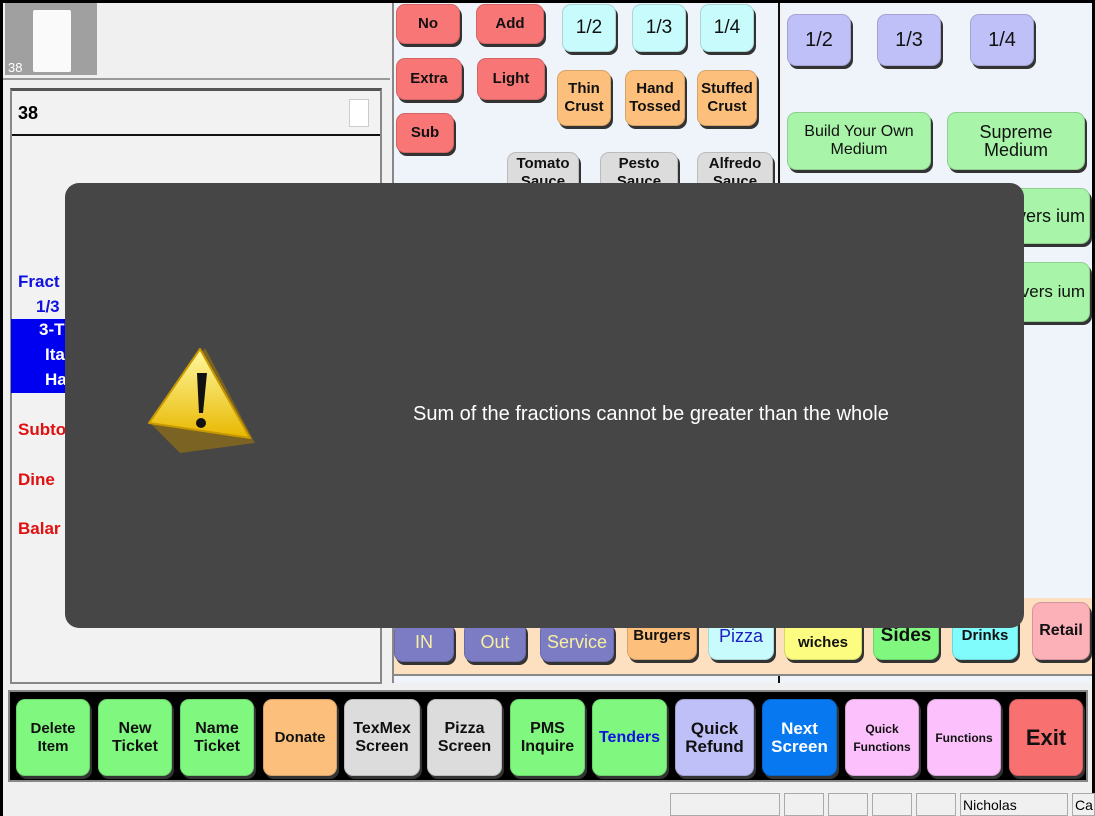  What do you see at coordinates (217, 737) in the screenshot?
I see `name-ticket-button: Name Ticket` at bounding box center [217, 737].